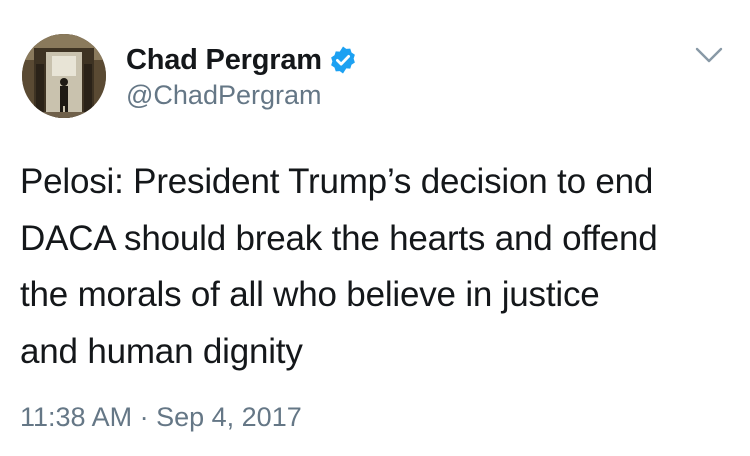  I want to click on tweet-text-line: and human dignity, so click(161, 351).